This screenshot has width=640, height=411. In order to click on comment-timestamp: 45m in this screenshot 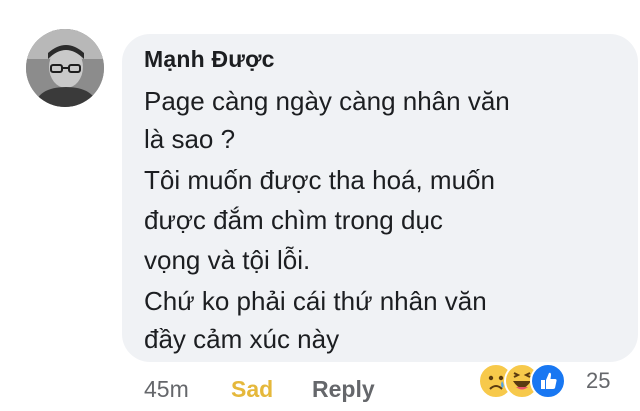, I will do `click(166, 389)`.